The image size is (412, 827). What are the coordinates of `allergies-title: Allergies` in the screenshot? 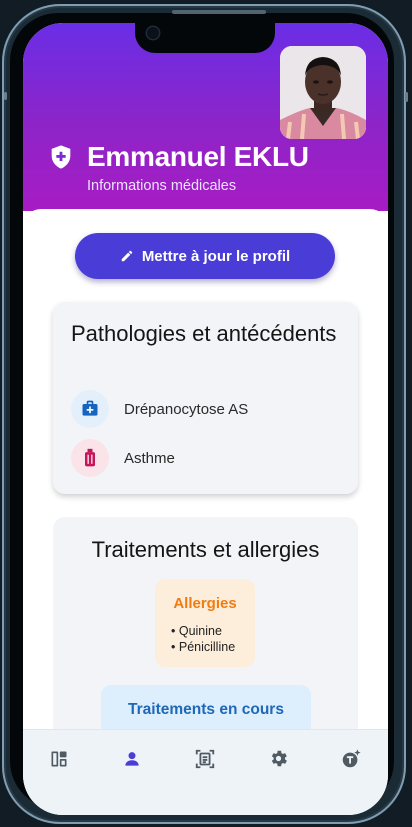 It's located at (205, 603).